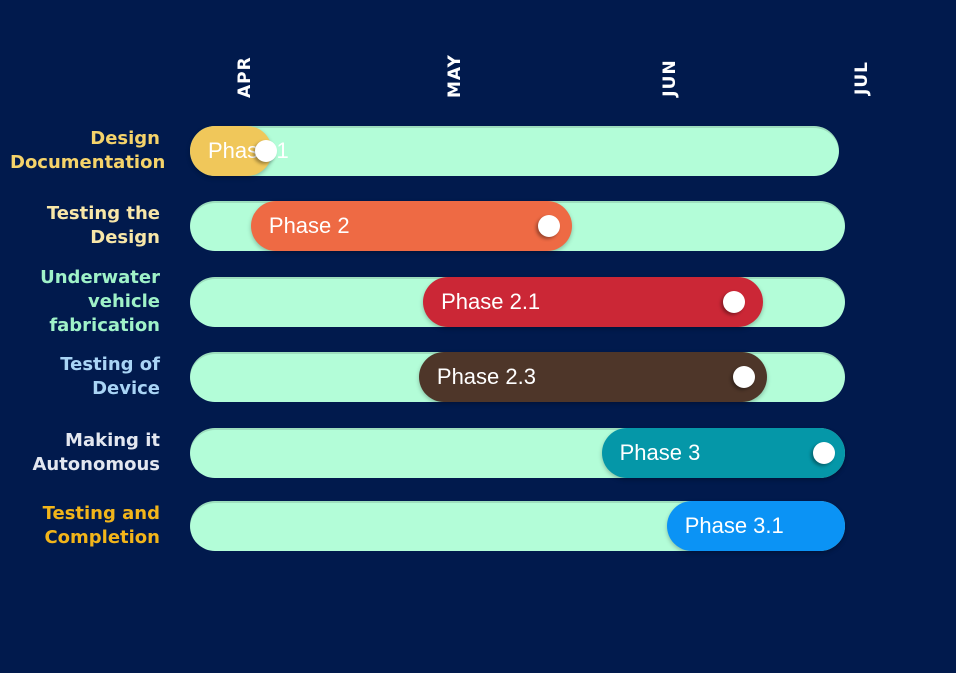 Image resolution: width=956 pixels, height=673 pixels. Describe the element at coordinates (124, 301) in the screenshot. I see `task-label-line: vehicle` at that location.